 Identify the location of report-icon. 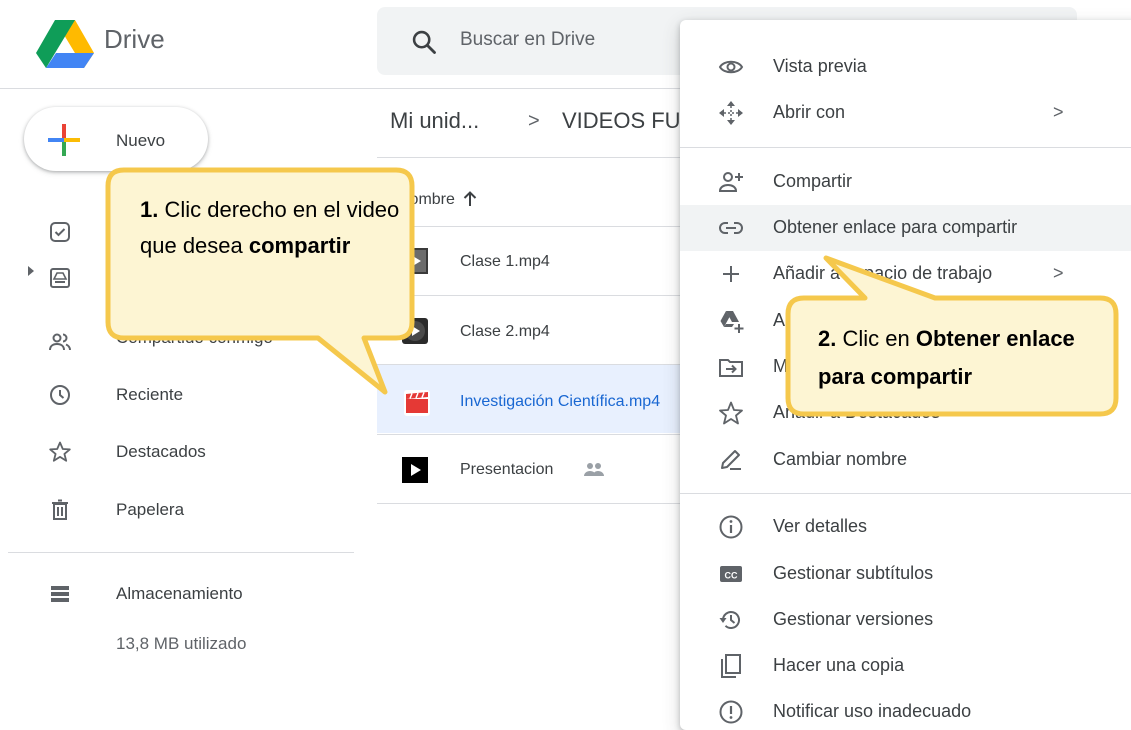
(731, 712).